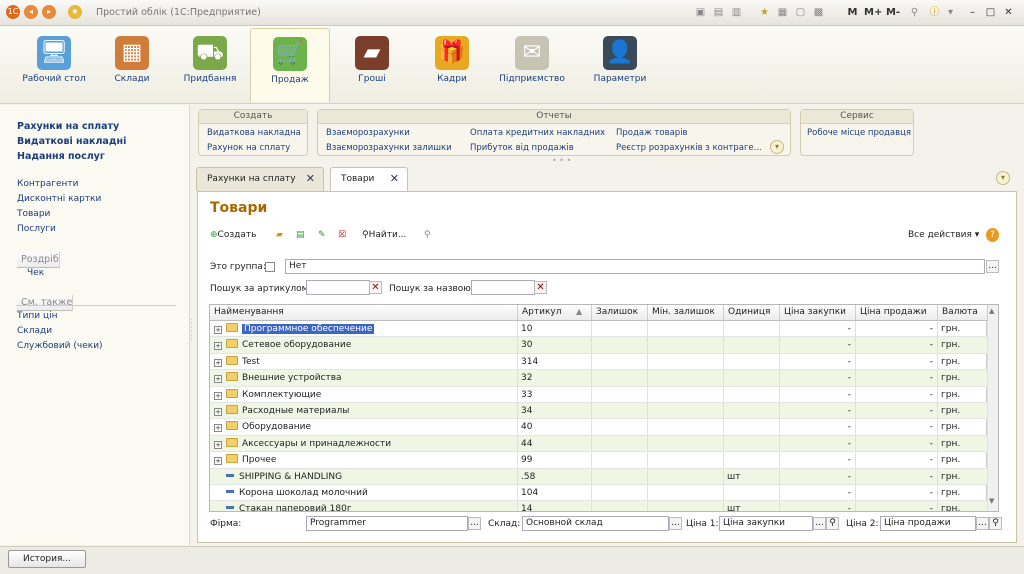  What do you see at coordinates (972, 12) in the screenshot?
I see `minimize-icon: –` at bounding box center [972, 12].